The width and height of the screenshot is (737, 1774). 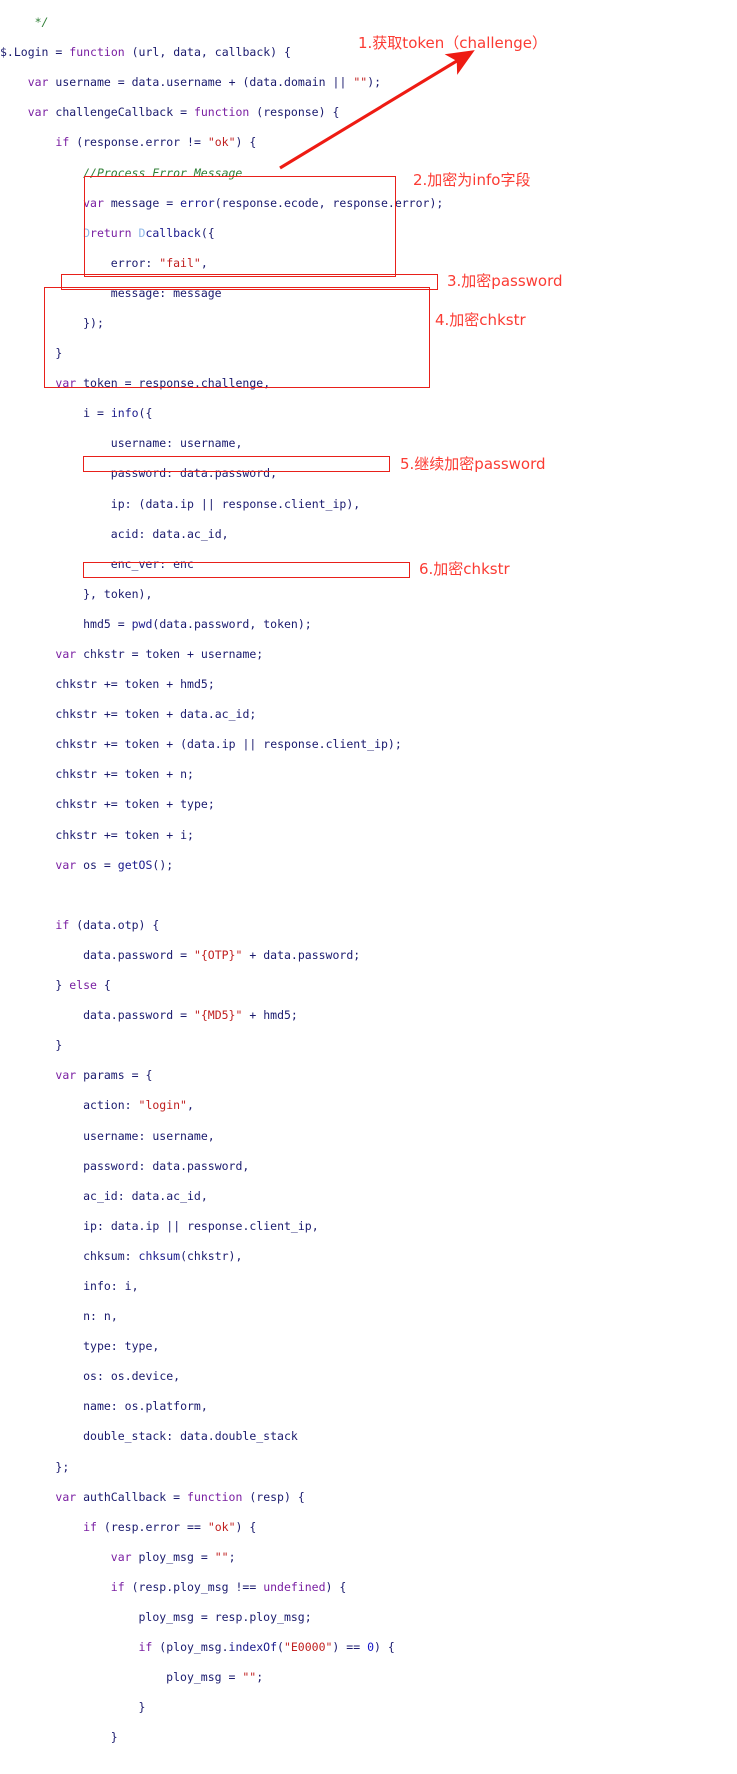 I want to click on code-line: n: n,, so click(x=100, y=1316).